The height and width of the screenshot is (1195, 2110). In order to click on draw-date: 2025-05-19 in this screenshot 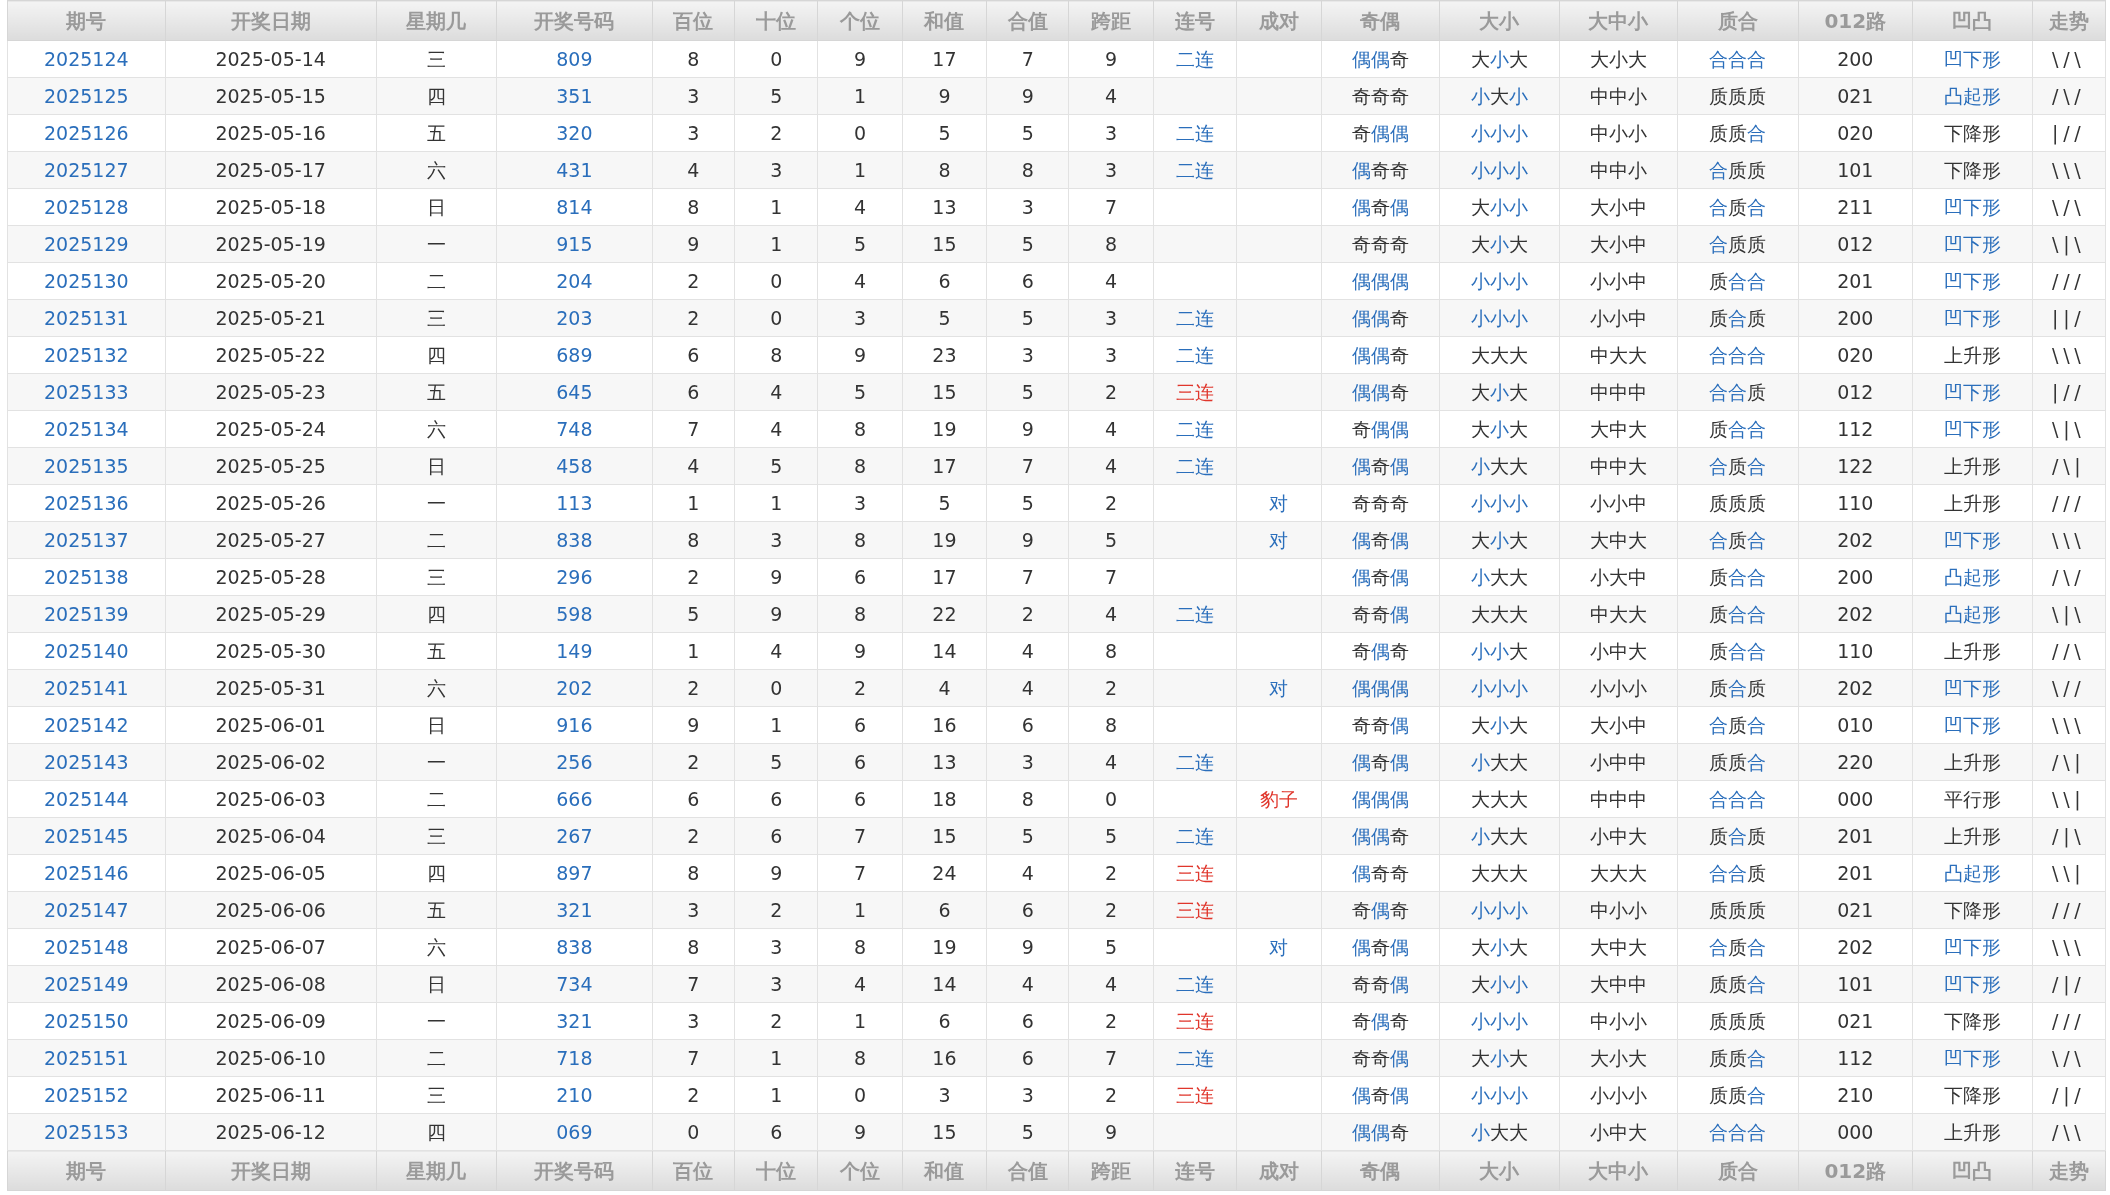, I will do `click(270, 243)`.